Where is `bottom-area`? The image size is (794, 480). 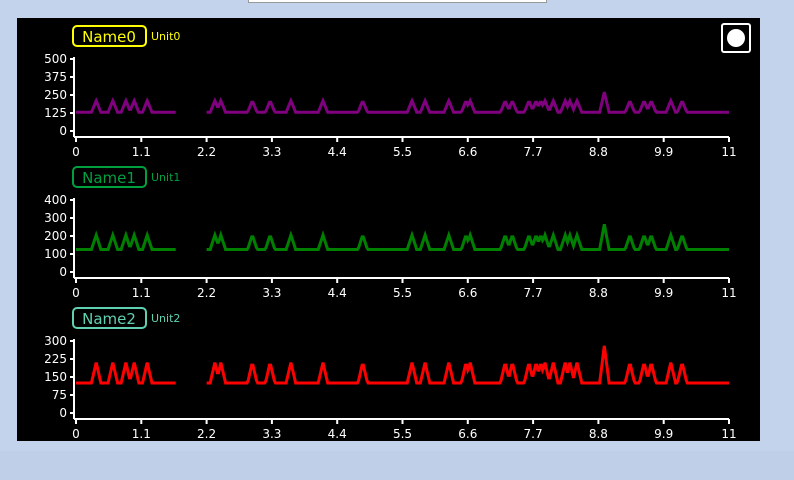
bottom-area is located at coordinates (397, 465).